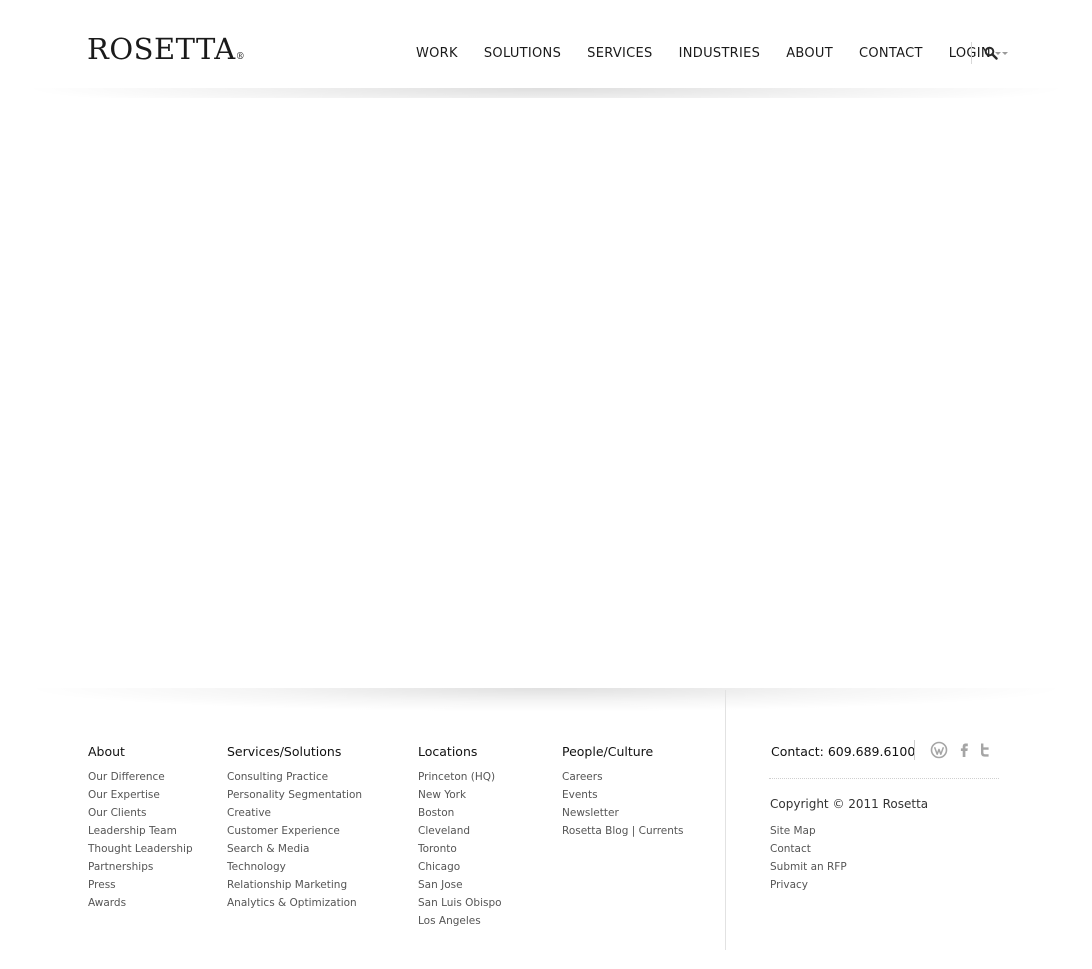 The image size is (1092, 969). Describe the element at coordinates (843, 751) in the screenshot. I see `contact-phone: Contact: 609.689.6100` at that location.